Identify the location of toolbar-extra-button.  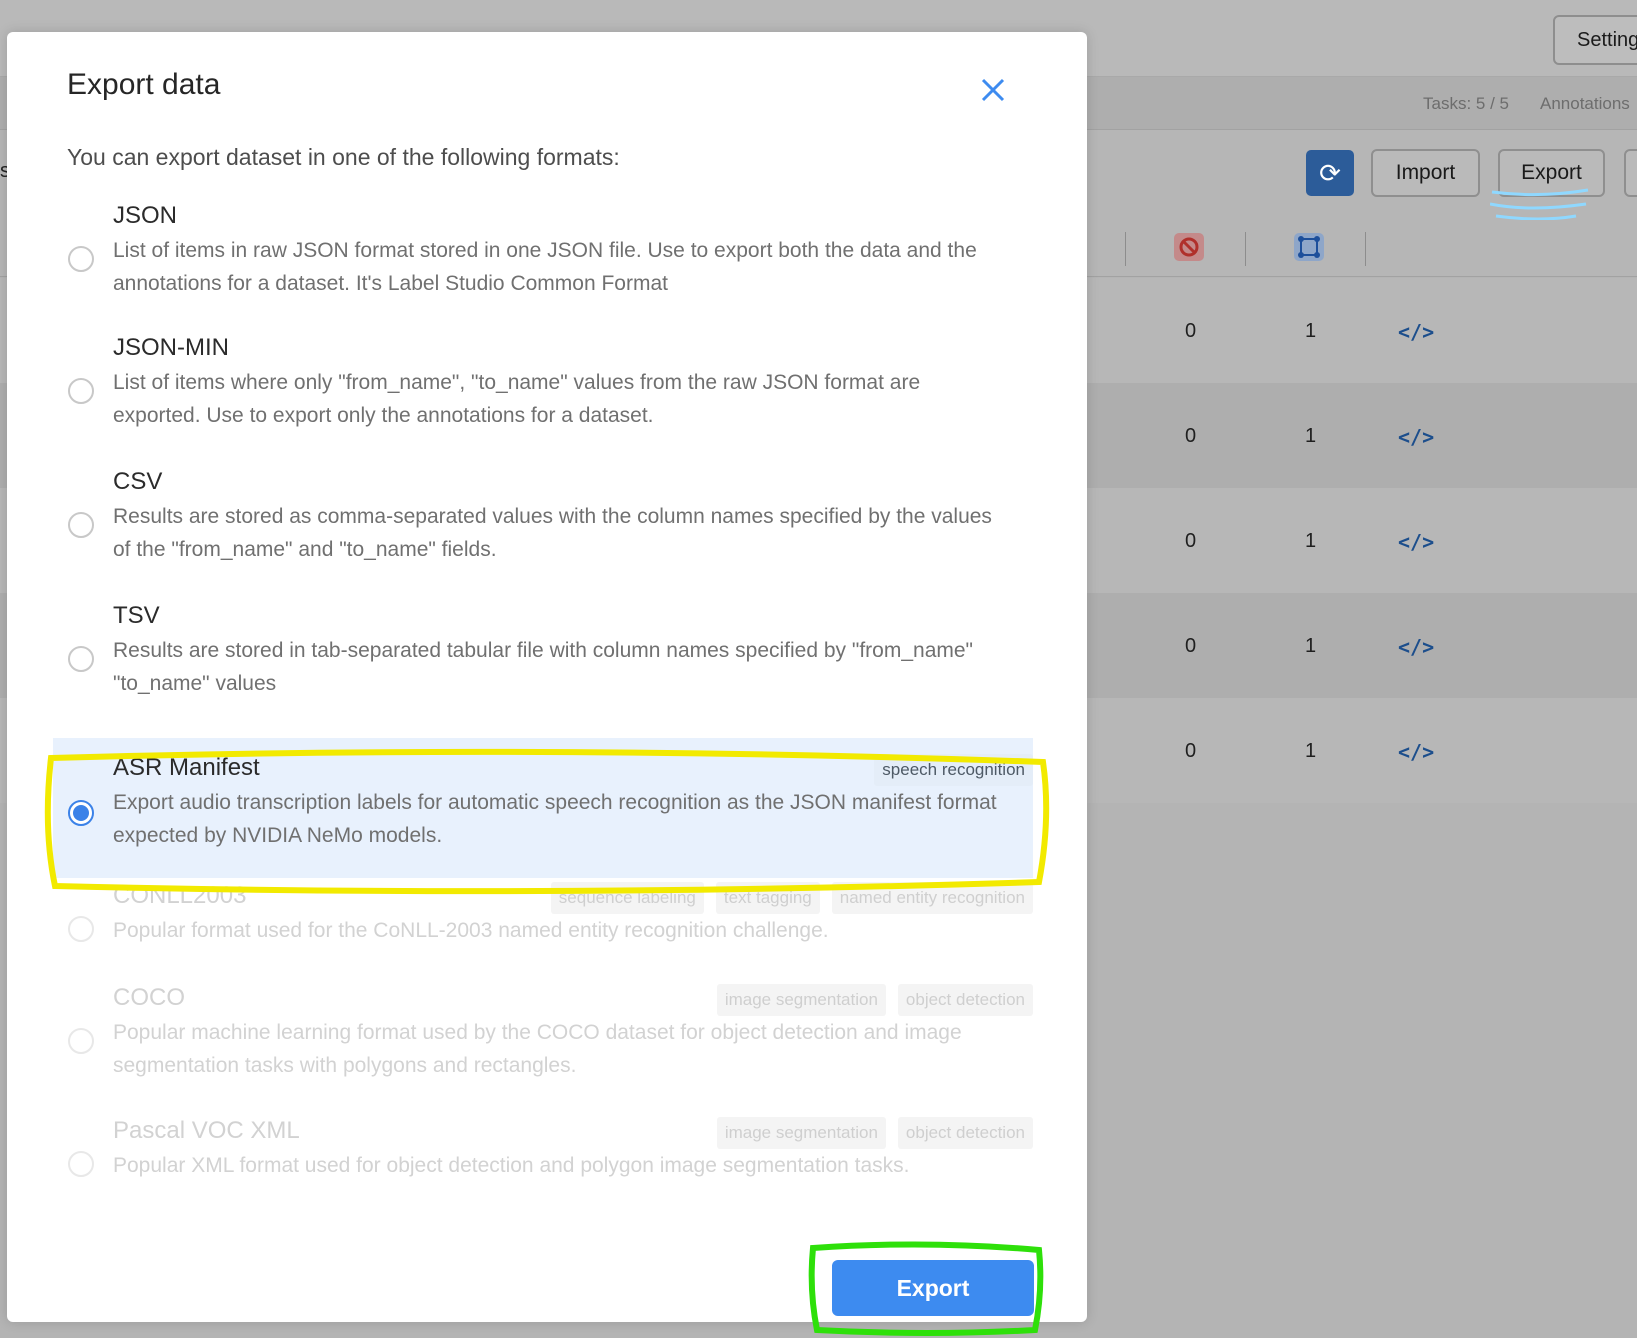
(1630, 173).